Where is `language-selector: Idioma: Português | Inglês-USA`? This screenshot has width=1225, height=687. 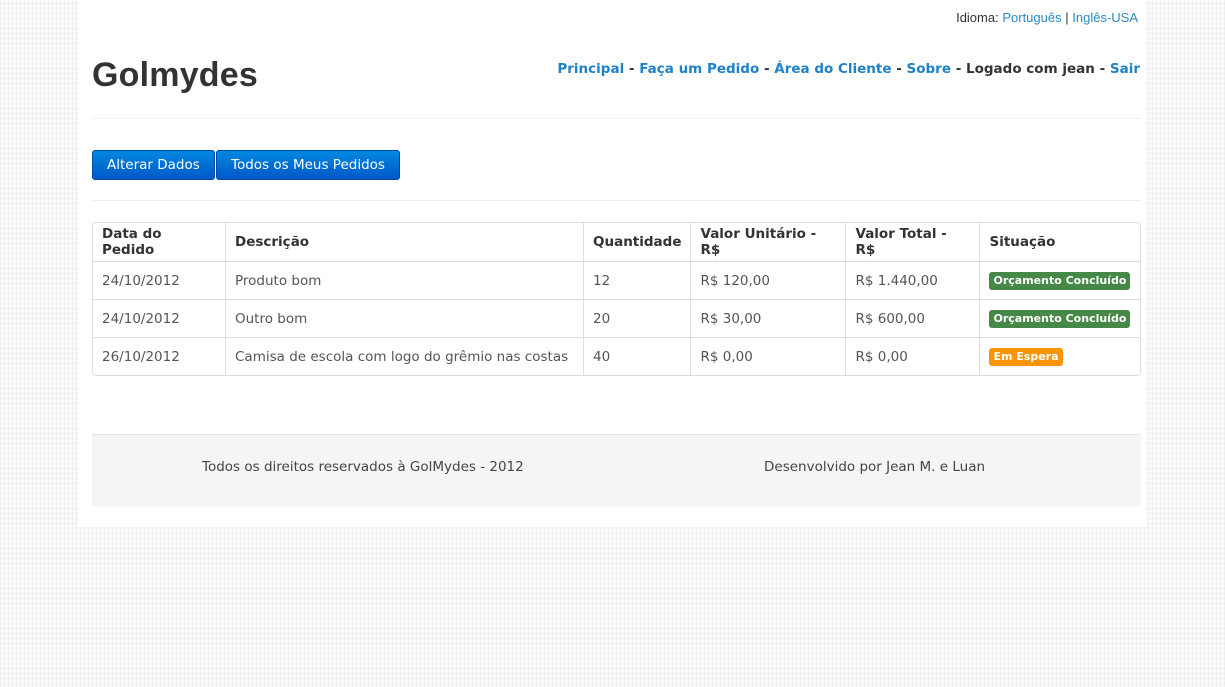
language-selector: Idioma: Português | Inglês-USA is located at coordinates (1047, 17).